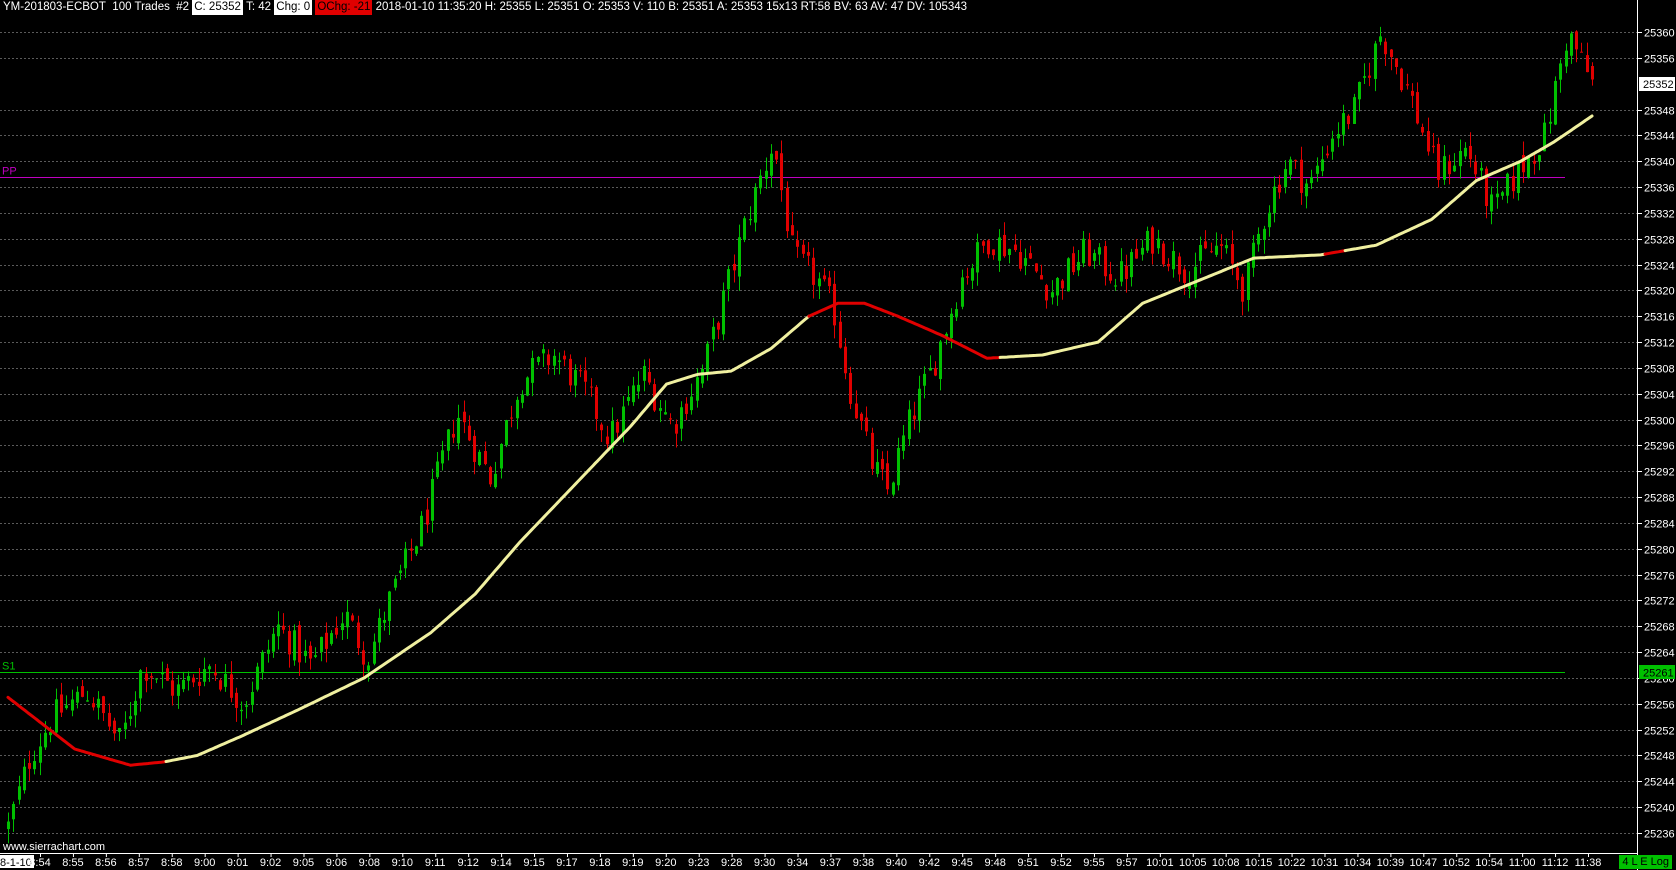 Image resolution: width=1676 pixels, height=870 pixels. What do you see at coordinates (1292, 863) in the screenshot?
I see `time-tick-label: 10:22` at bounding box center [1292, 863].